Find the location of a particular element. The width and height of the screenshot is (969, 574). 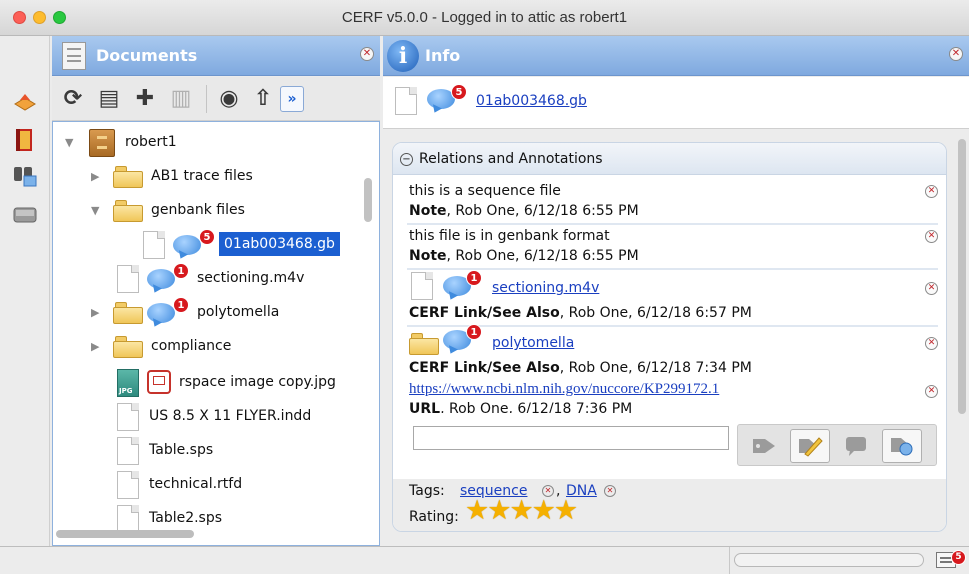

annotation-button-group is located at coordinates (837, 445).